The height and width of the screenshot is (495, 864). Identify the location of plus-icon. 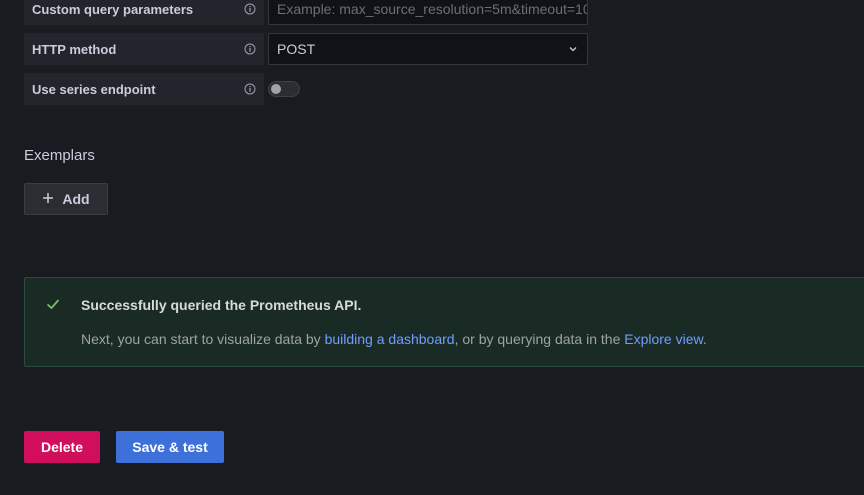
(48, 199).